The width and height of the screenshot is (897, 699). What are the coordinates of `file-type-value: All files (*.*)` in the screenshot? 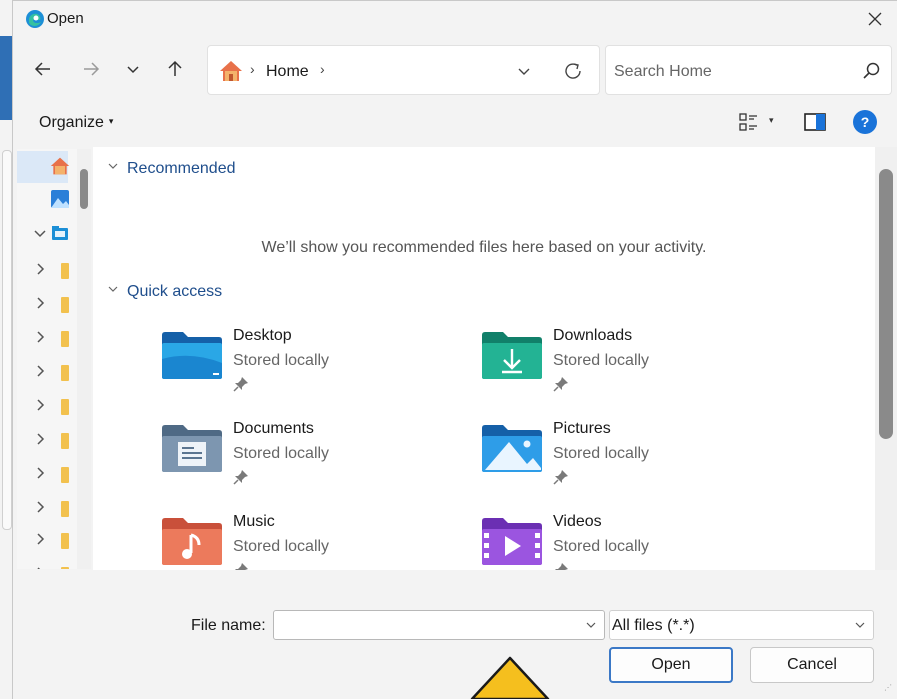 It's located at (653, 625).